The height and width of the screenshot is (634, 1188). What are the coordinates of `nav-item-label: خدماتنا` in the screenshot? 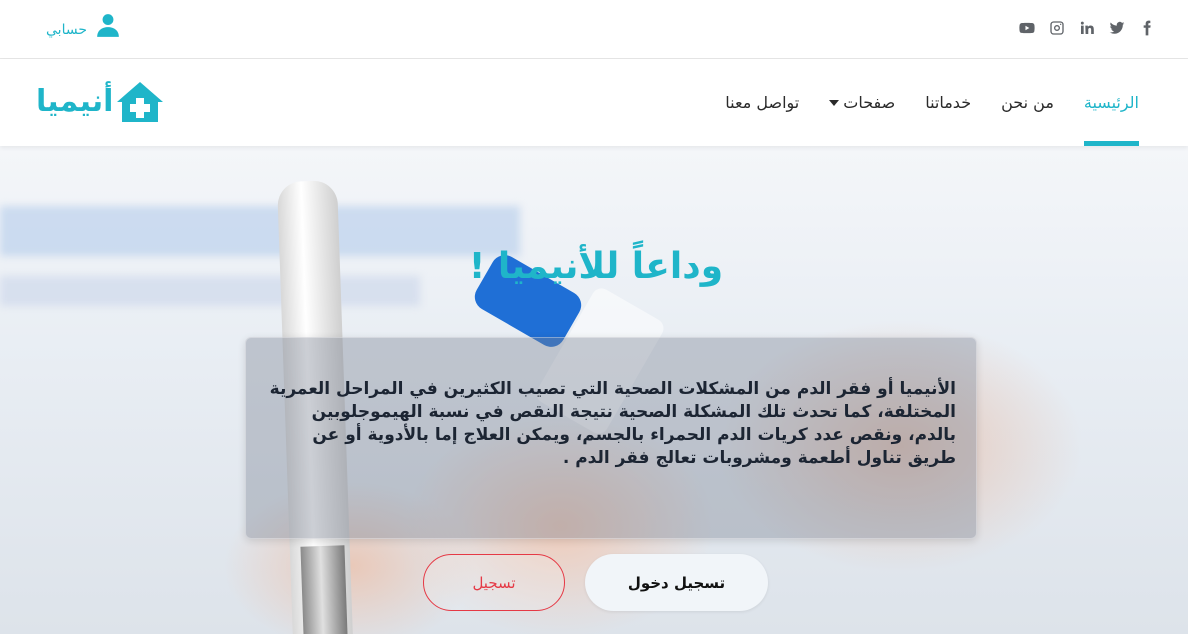 It's located at (948, 102).